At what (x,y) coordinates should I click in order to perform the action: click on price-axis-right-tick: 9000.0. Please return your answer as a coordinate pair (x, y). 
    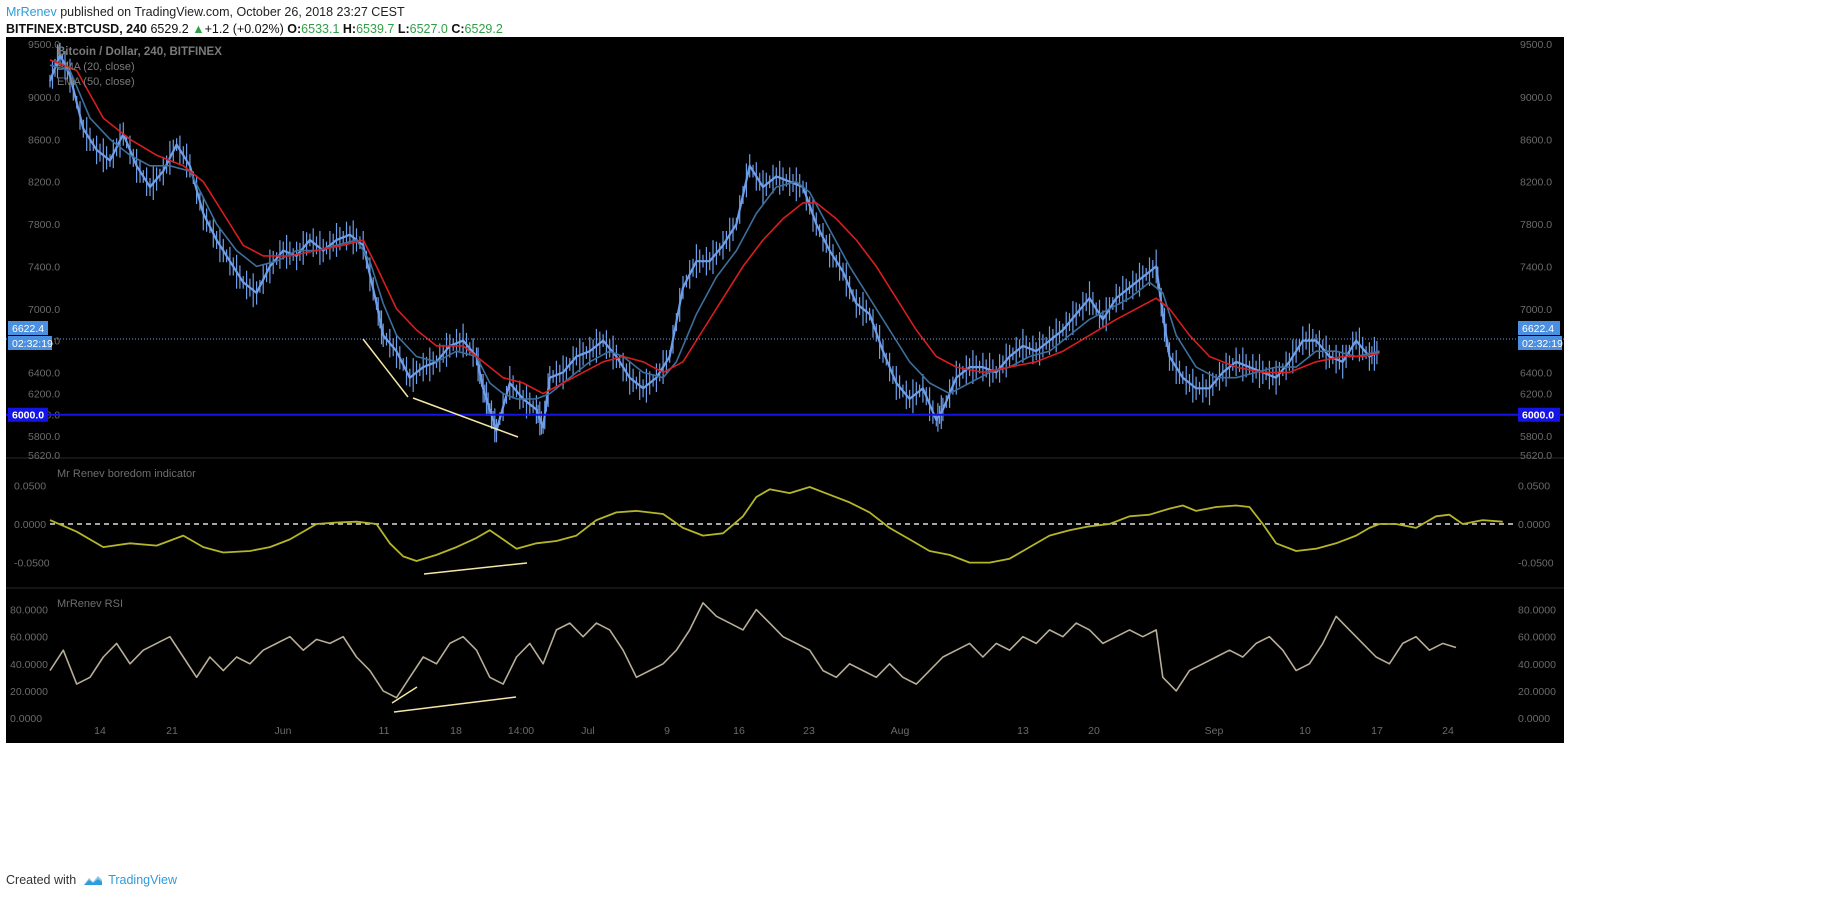
    Looking at the image, I should click on (1536, 98).